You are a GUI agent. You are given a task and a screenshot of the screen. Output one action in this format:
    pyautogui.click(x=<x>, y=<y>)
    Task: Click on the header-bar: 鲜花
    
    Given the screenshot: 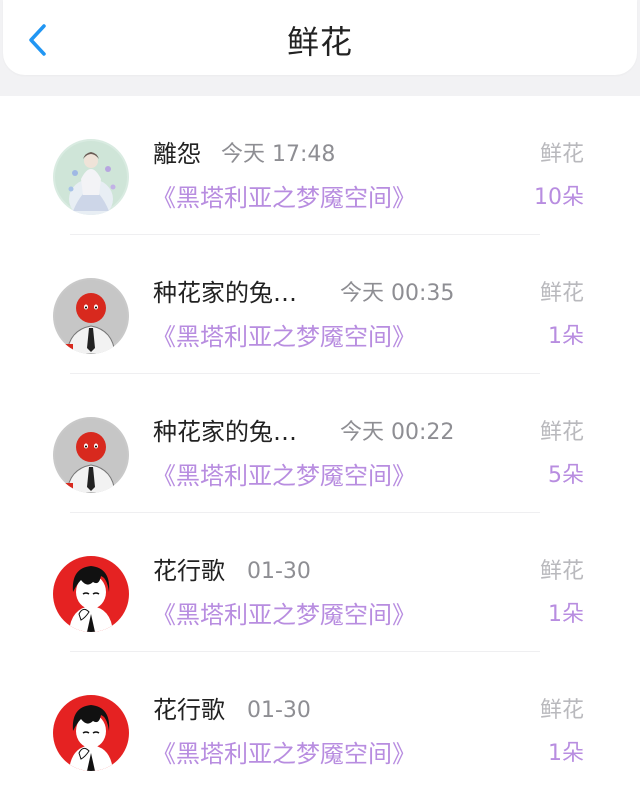 What is the action you would take?
    pyautogui.click(x=320, y=37)
    